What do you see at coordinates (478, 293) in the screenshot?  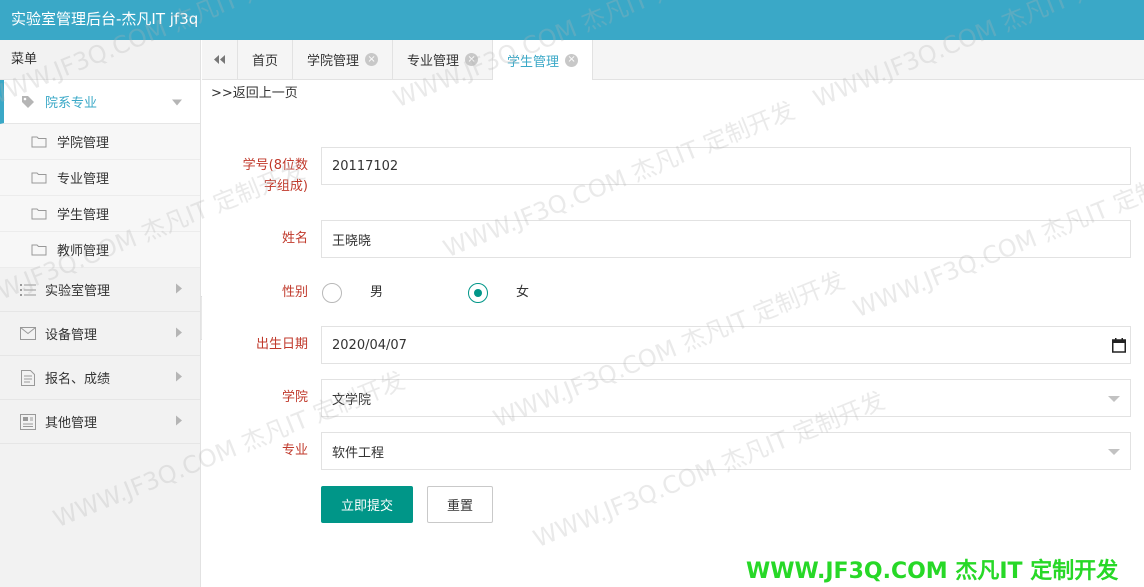 I see `gender-female-radio` at bounding box center [478, 293].